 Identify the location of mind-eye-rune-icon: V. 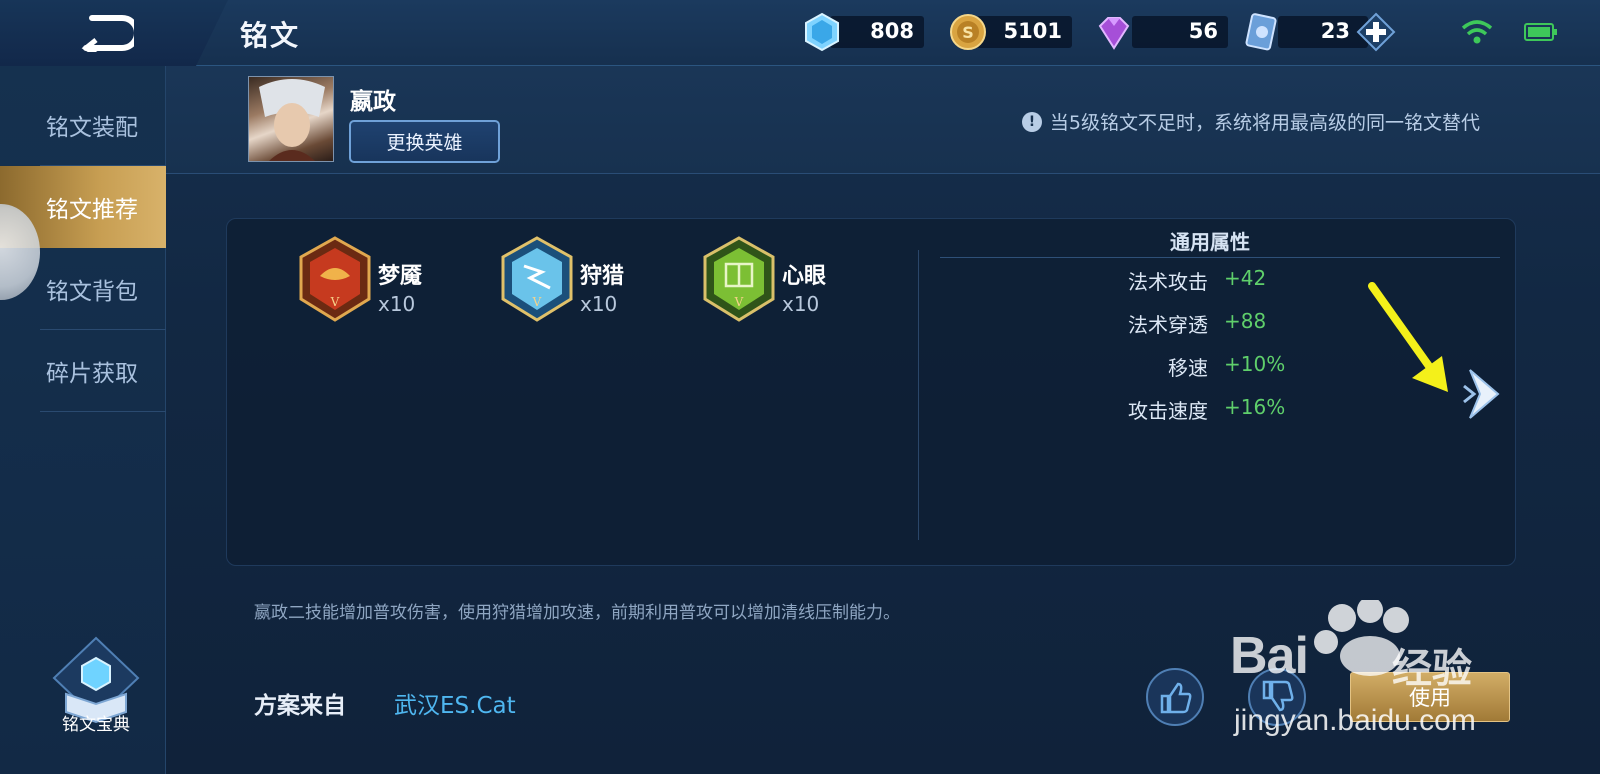
(739, 279).